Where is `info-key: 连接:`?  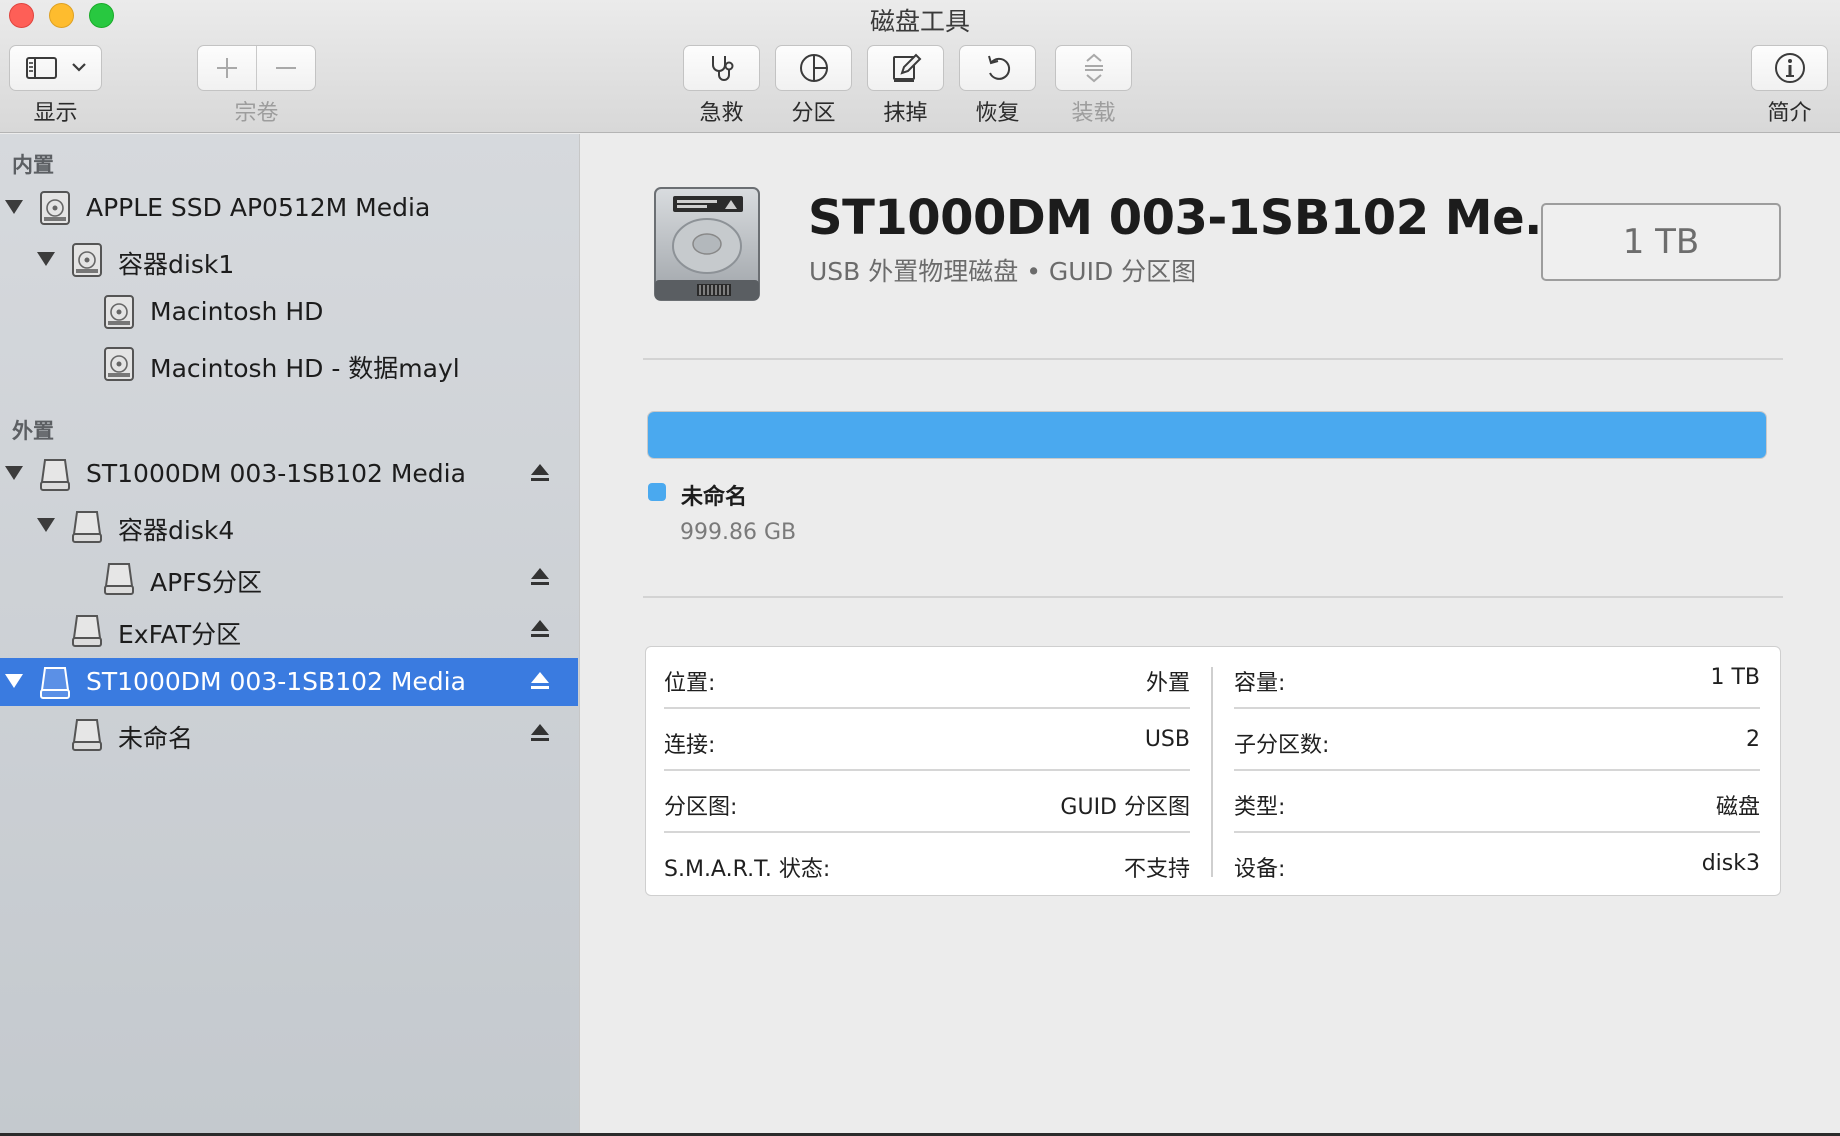
info-key: 连接: is located at coordinates (690, 745).